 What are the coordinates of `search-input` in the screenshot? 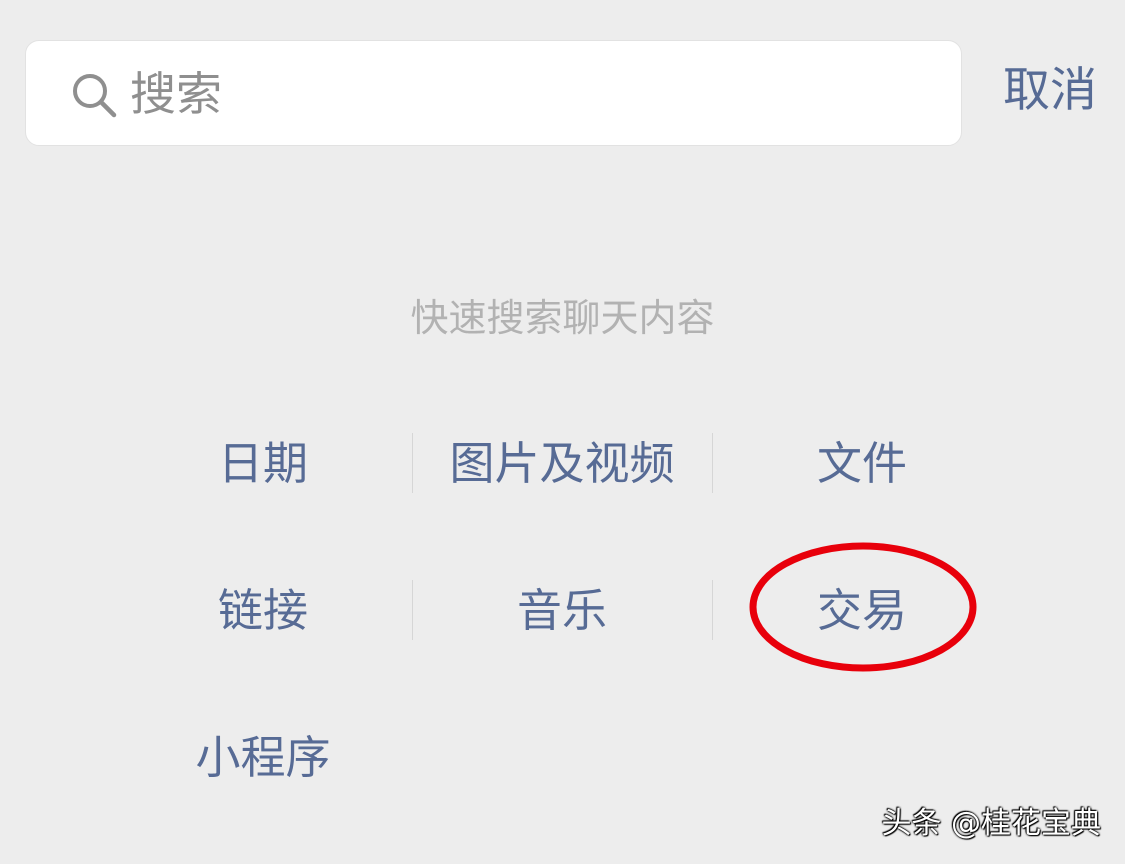 It's located at (530, 94).